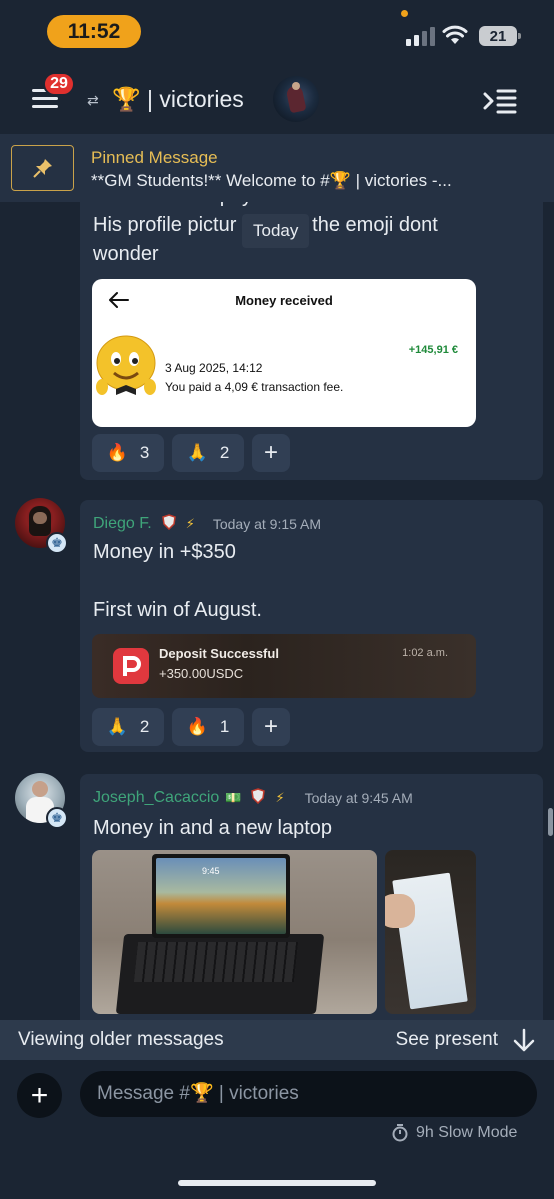  I want to click on message-text: Money in +$350, so click(164, 552).